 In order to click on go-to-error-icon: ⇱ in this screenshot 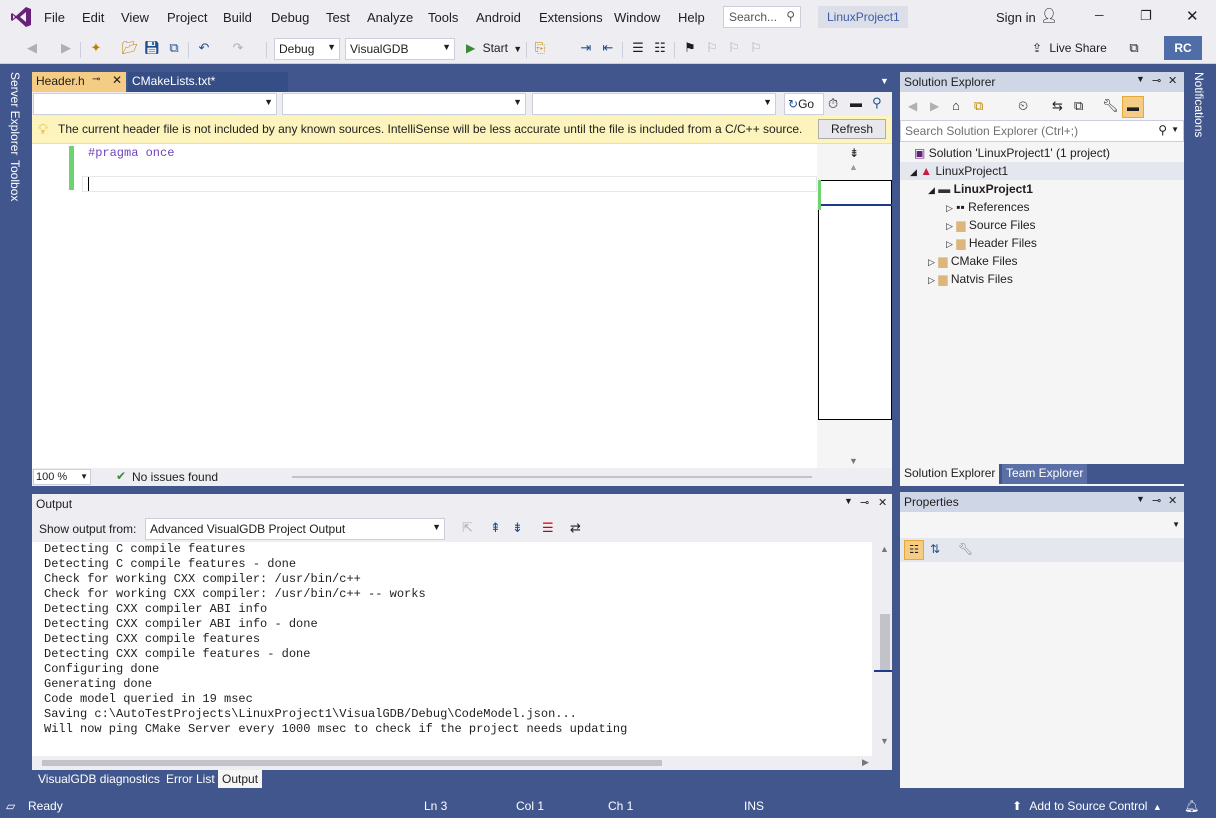, I will do `click(467, 528)`.